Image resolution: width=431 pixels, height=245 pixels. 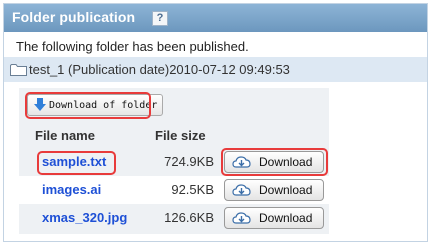 I want to click on file-size: 126.6KB, so click(x=189, y=217).